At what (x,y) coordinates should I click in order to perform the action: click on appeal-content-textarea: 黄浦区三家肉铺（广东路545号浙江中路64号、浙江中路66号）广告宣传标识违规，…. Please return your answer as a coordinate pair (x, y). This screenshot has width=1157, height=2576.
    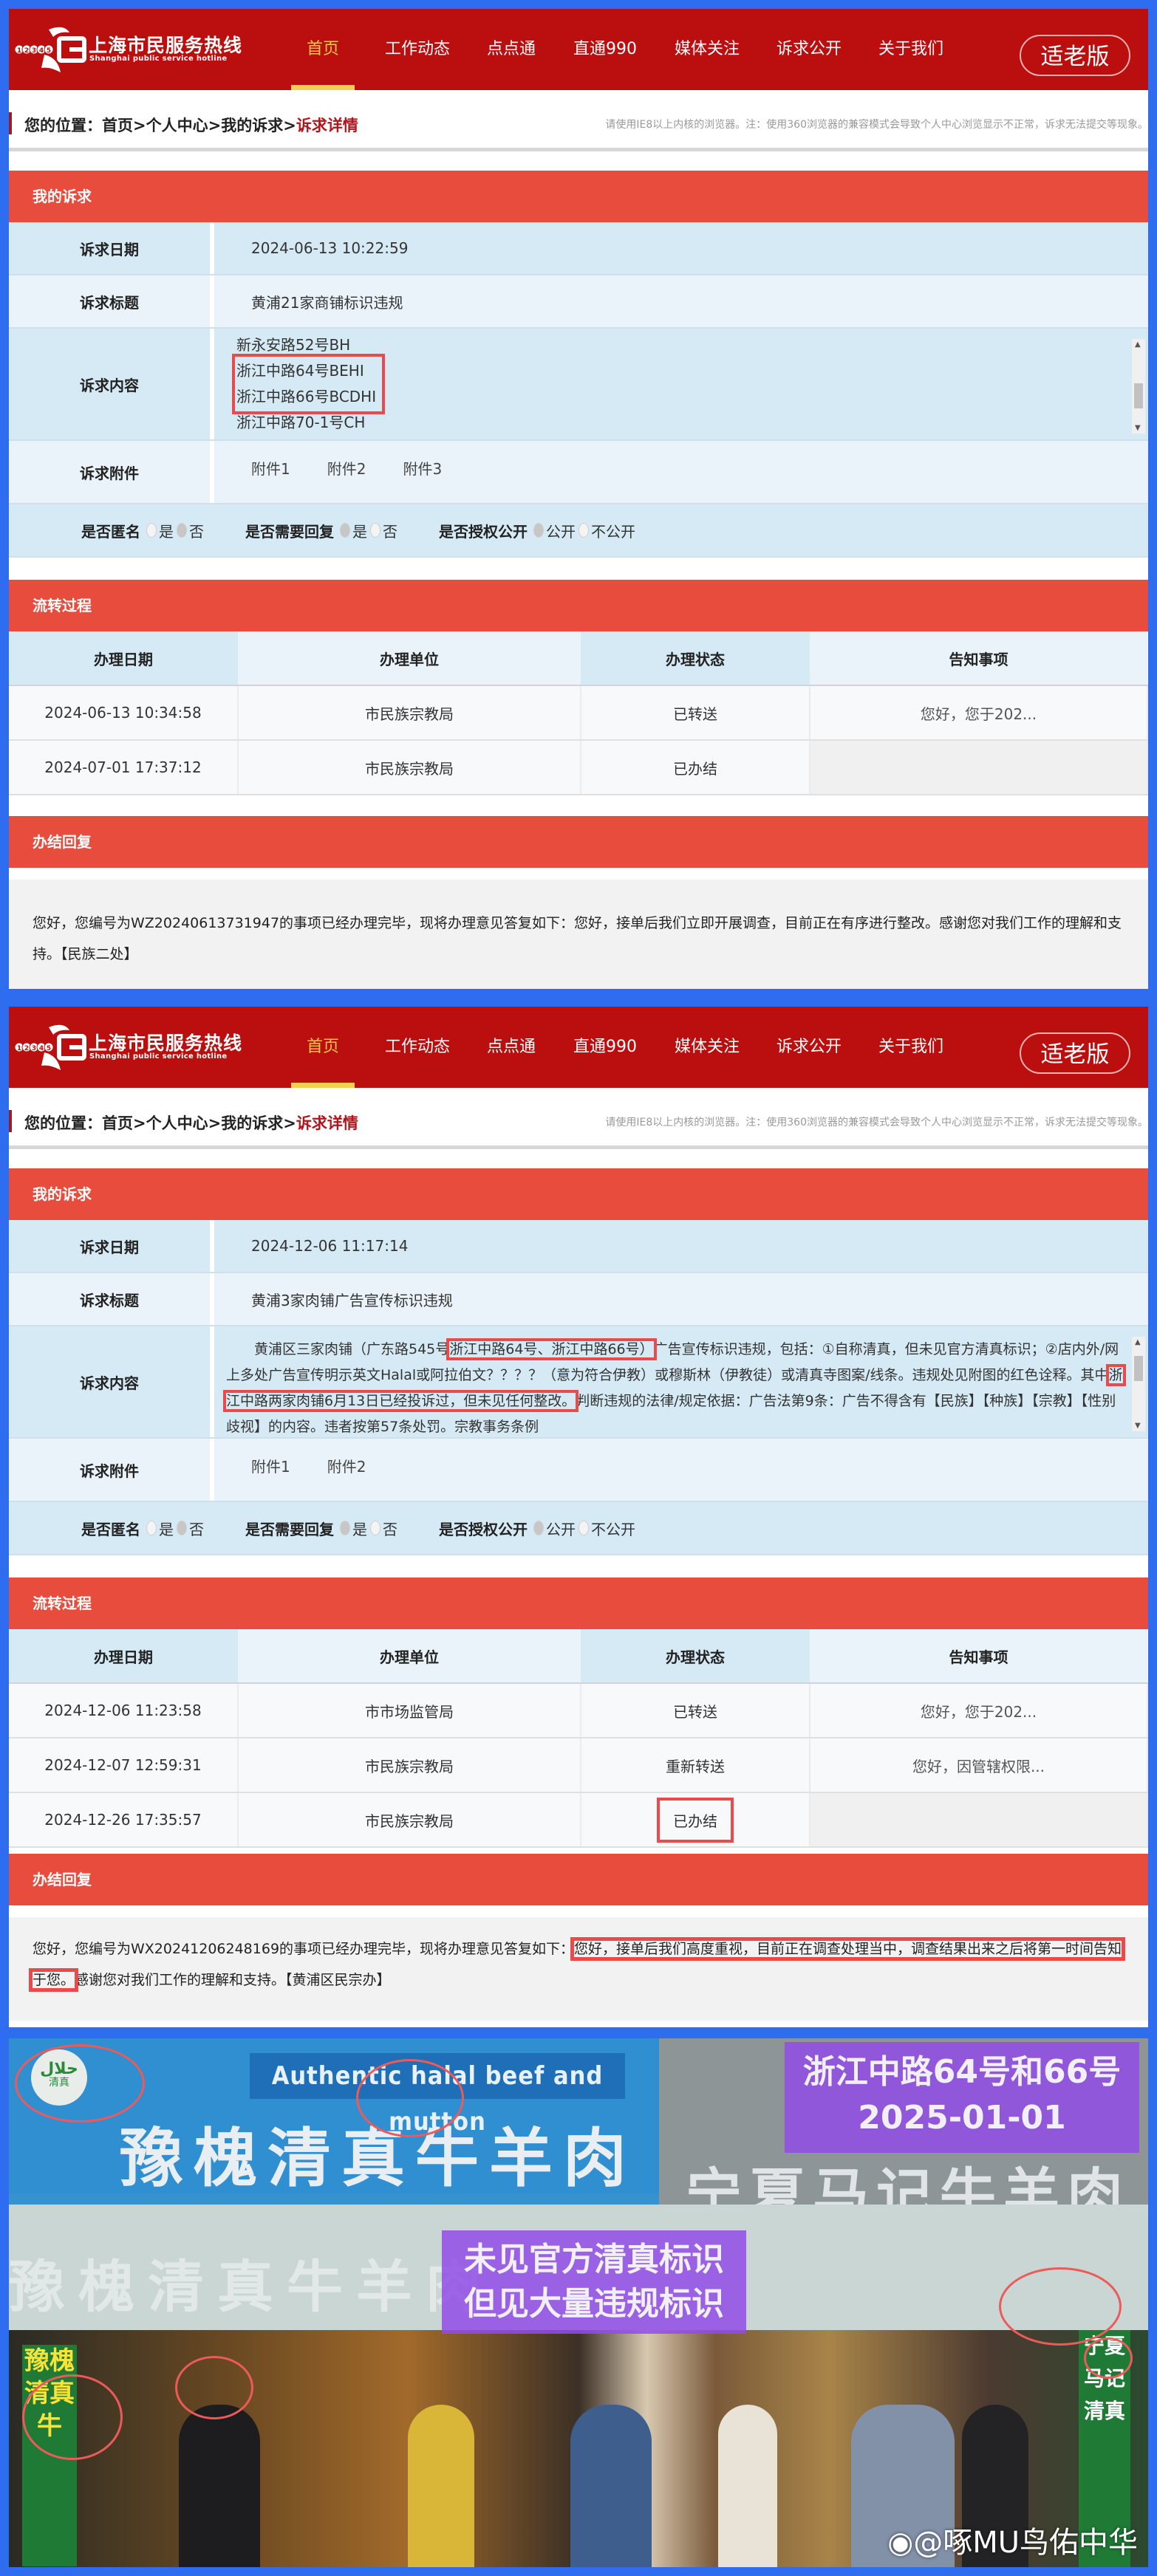
    Looking at the image, I should click on (681, 1381).